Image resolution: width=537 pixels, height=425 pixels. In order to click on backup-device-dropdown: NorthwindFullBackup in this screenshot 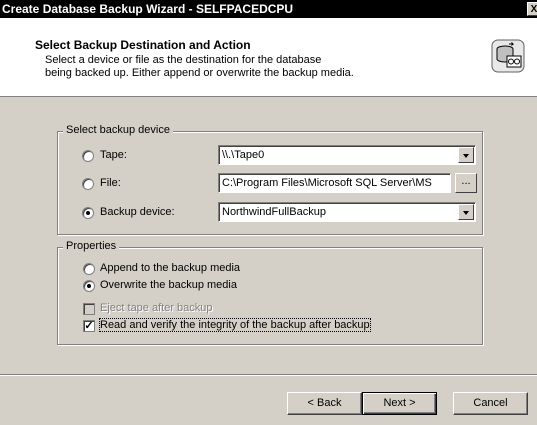, I will do `click(347, 212)`.